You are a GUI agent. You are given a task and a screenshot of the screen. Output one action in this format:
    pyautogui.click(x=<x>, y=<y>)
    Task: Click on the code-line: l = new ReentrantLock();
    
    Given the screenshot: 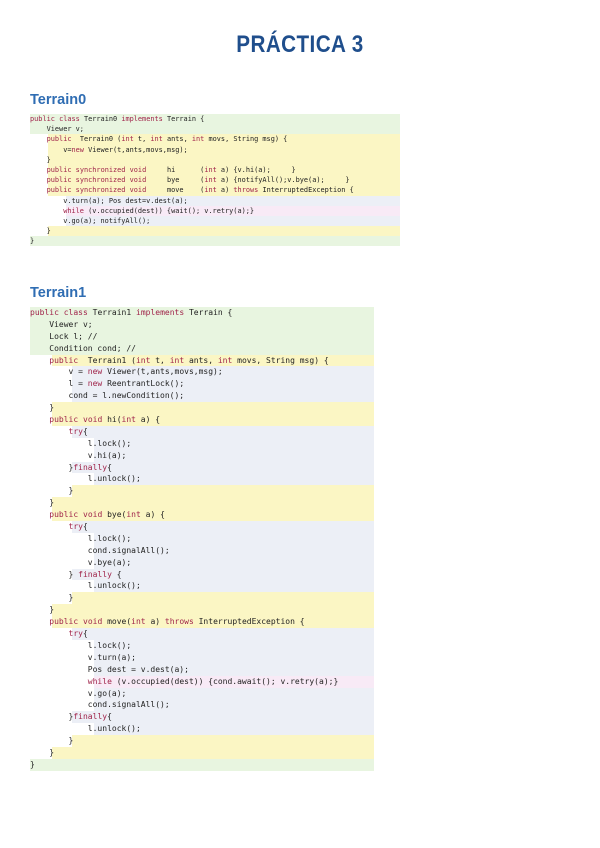 What is the action you would take?
    pyautogui.click(x=202, y=384)
    